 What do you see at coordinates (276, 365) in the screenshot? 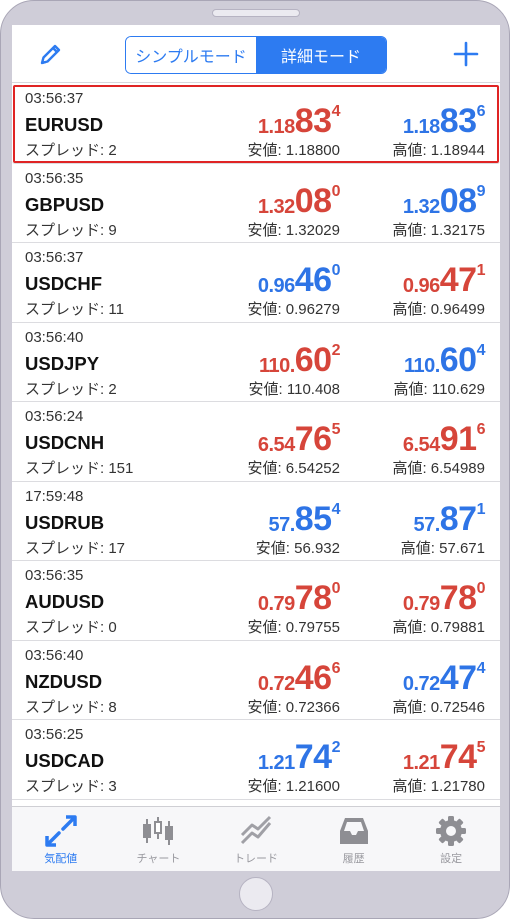
I see `bid-price-prefix: 110.` at bounding box center [276, 365].